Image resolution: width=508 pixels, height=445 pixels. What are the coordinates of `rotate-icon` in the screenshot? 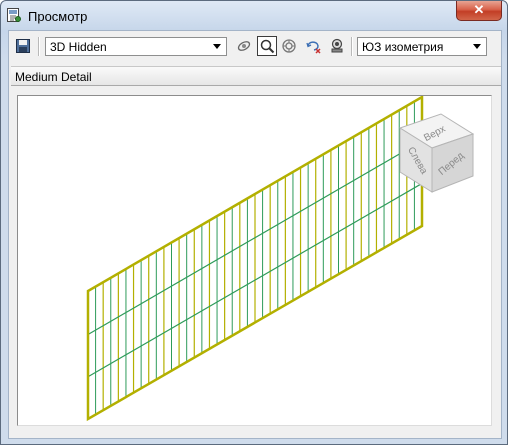 It's located at (313, 47).